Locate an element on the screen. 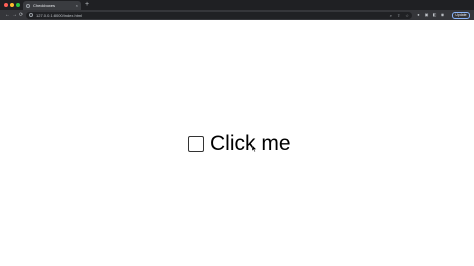 The width and height of the screenshot is (474, 266). checkbox is located at coordinates (196, 144).